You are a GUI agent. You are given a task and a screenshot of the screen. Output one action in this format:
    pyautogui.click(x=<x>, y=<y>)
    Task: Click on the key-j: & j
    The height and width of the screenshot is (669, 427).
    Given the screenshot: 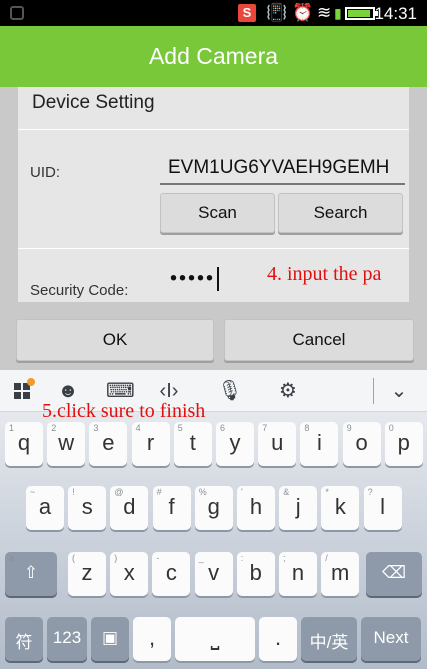 What is the action you would take?
    pyautogui.click(x=298, y=508)
    